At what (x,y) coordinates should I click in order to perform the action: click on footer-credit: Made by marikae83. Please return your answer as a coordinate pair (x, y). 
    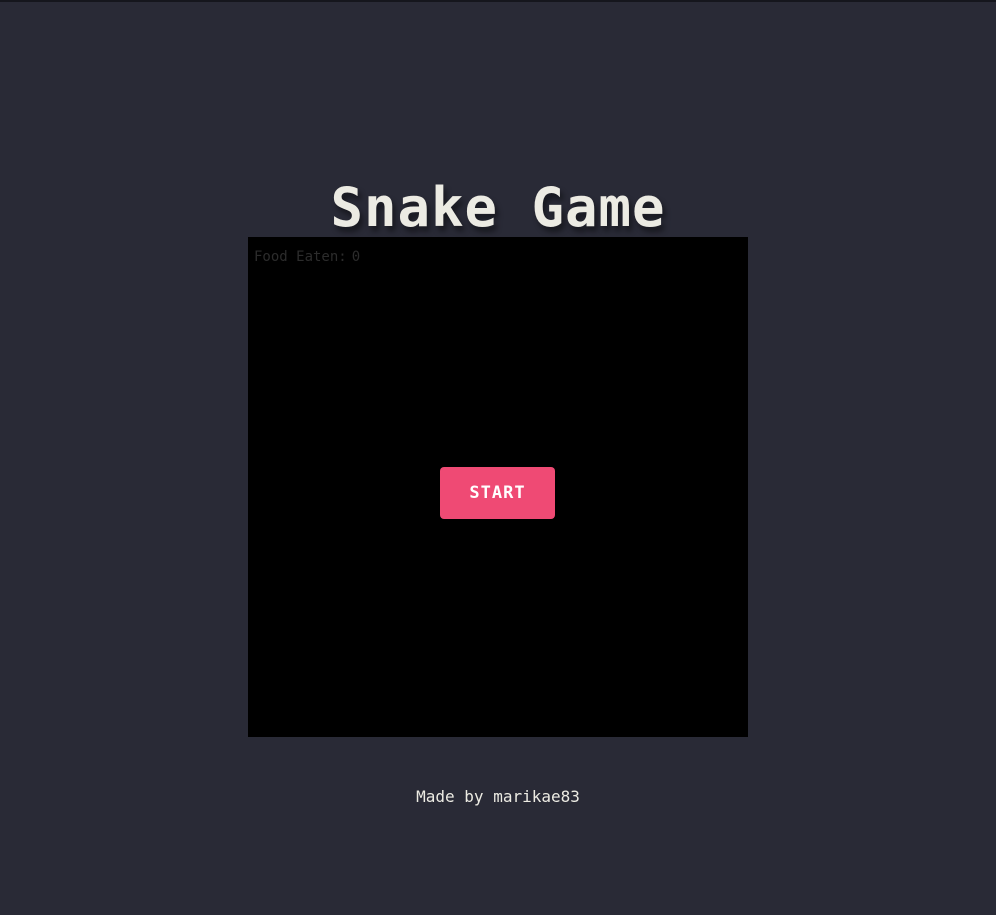
    Looking at the image, I should click on (498, 797).